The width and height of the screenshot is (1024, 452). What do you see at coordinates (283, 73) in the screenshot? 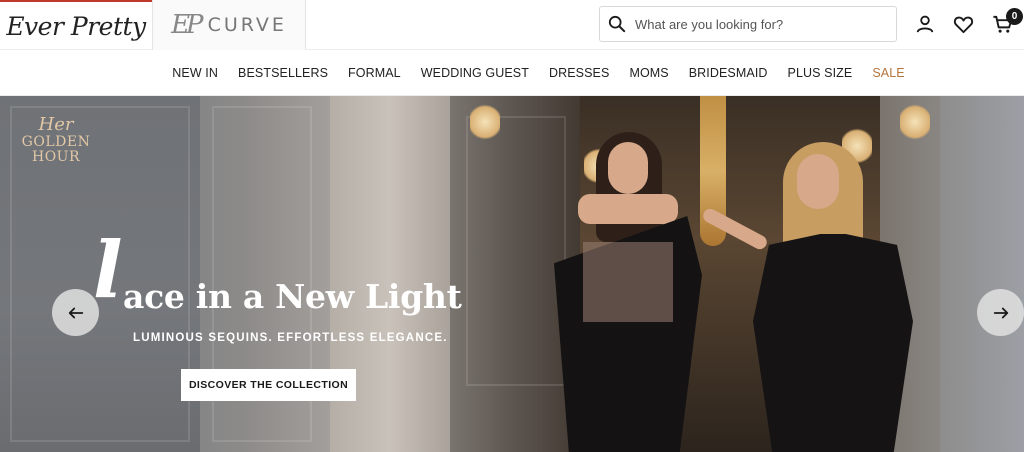
I see `nav-item-bestsellers: BESTSELLERS` at bounding box center [283, 73].